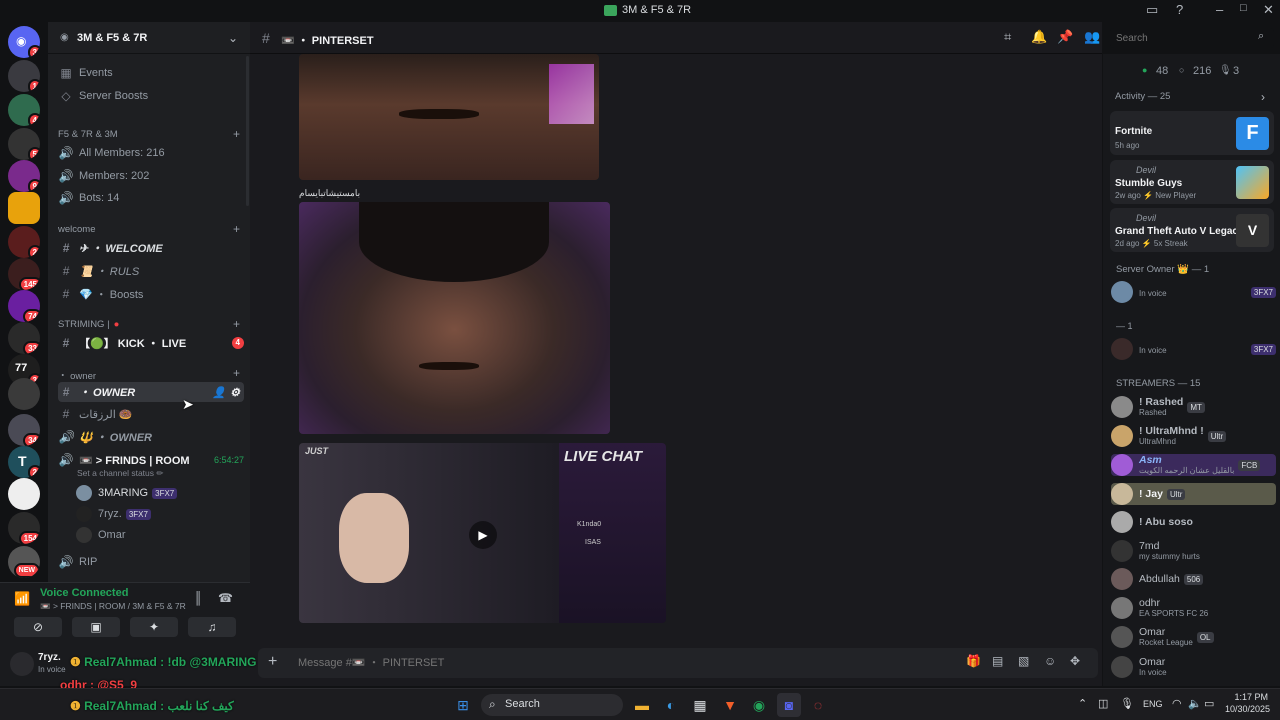 The width and height of the screenshot is (1280, 720). I want to click on noise-suppression-icon: ║, so click(198, 598).